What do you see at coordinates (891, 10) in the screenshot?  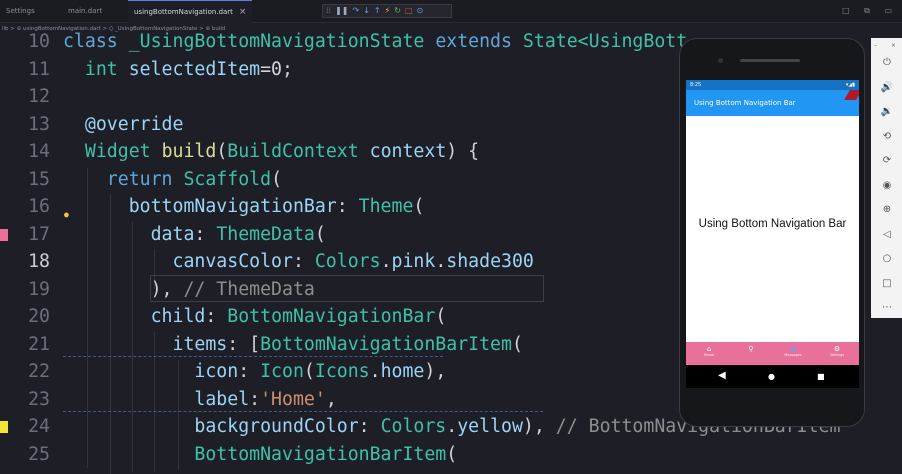 I see `panel-icon: ▭` at bounding box center [891, 10].